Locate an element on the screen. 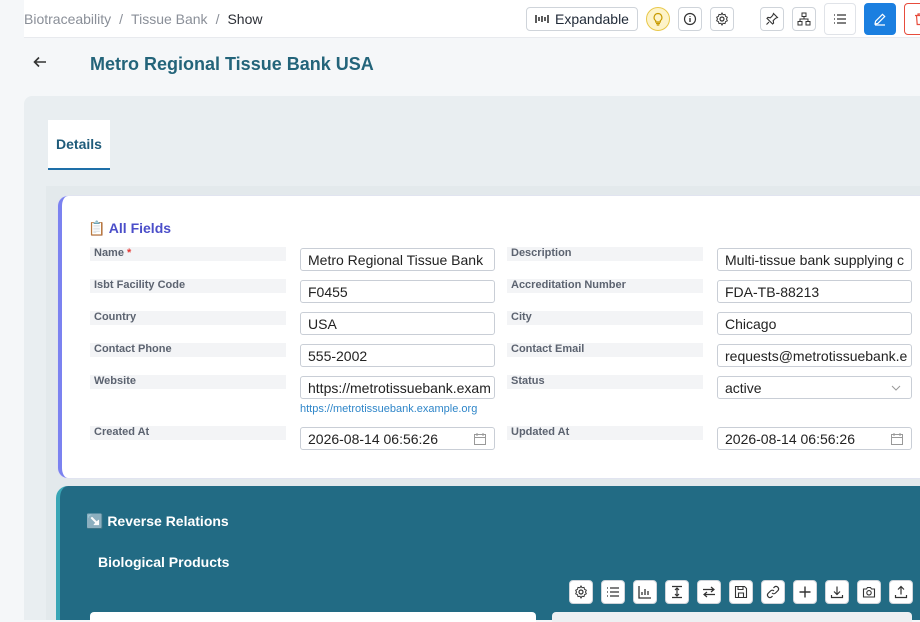 This screenshot has height=622, width=920. download-icon is located at coordinates (837, 592).